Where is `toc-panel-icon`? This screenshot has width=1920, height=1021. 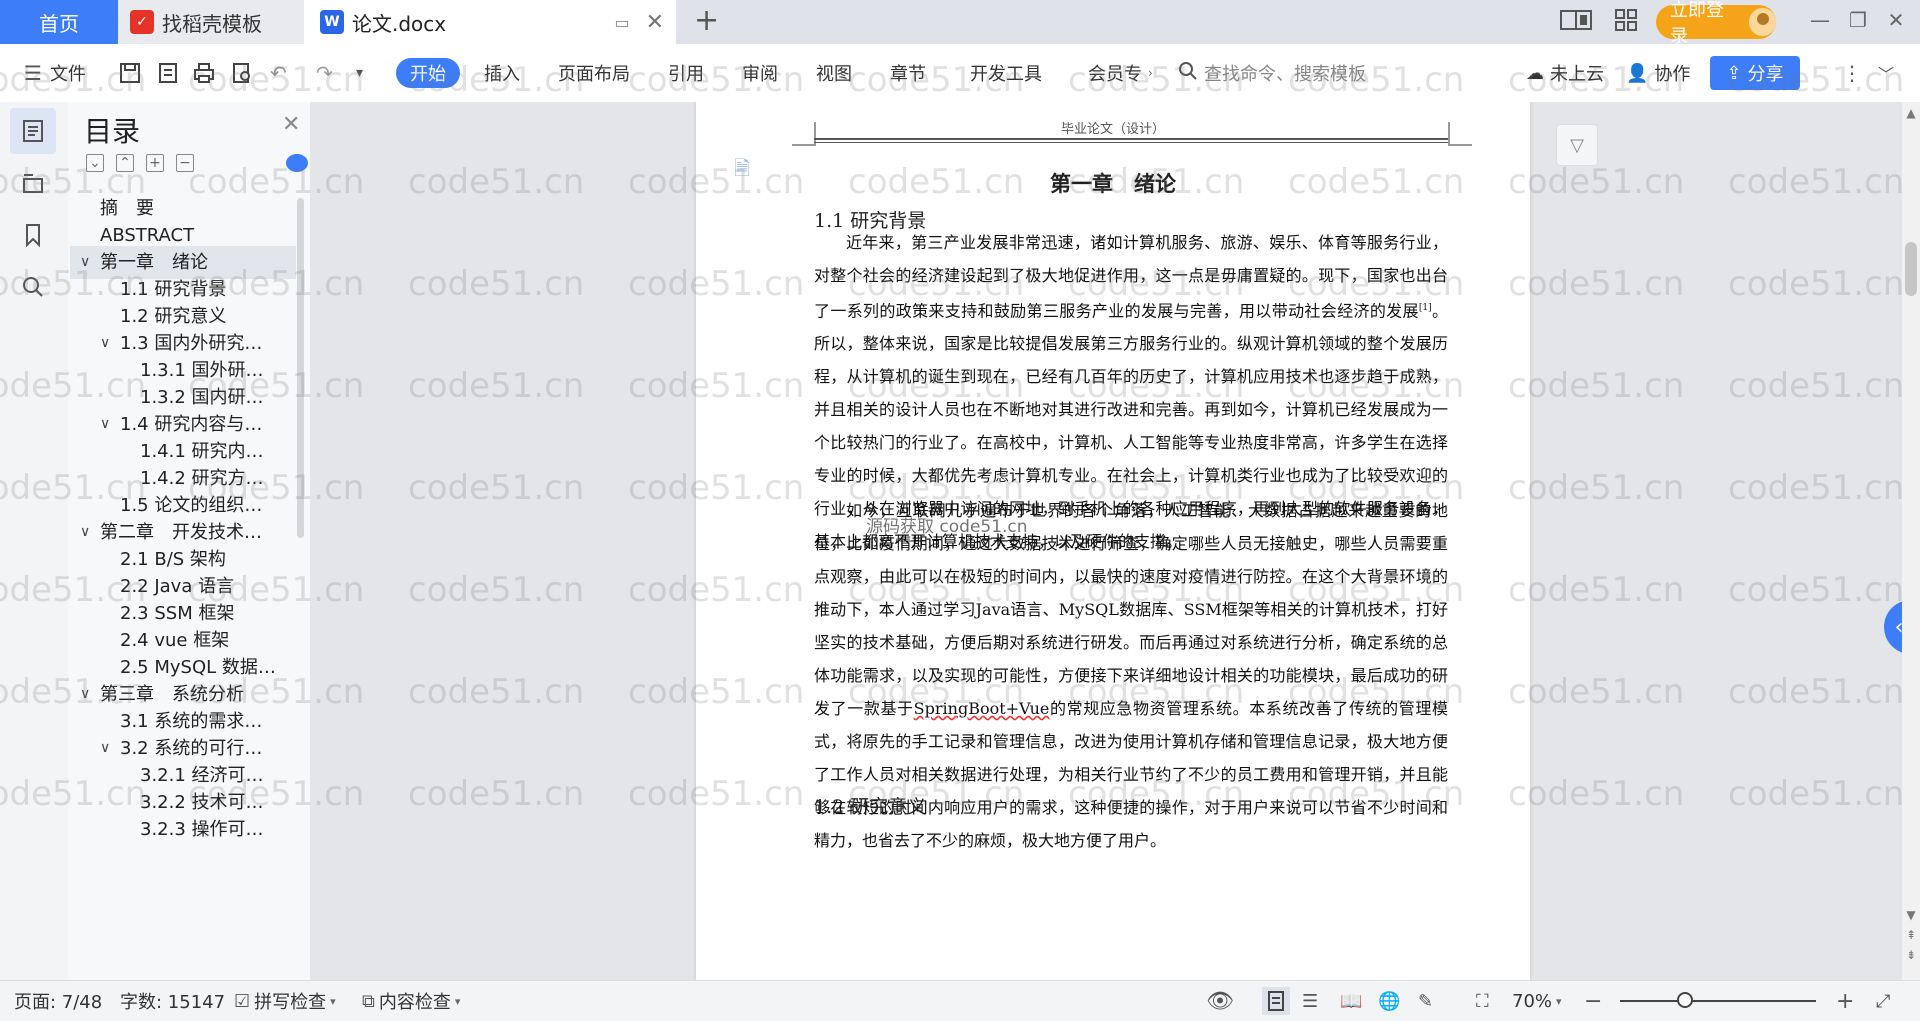
toc-panel-icon is located at coordinates (33, 131).